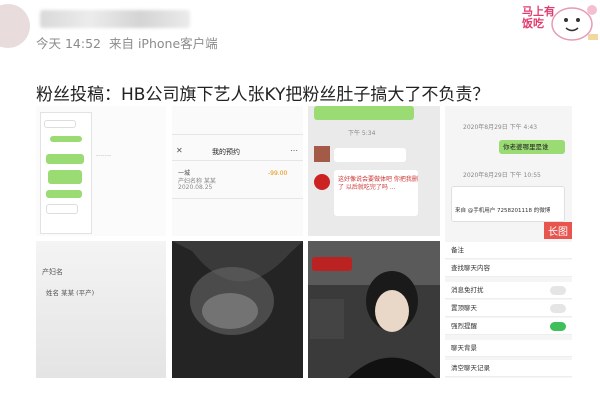  What do you see at coordinates (558, 230) in the screenshot?
I see `long-image-badge: 长图` at bounding box center [558, 230].